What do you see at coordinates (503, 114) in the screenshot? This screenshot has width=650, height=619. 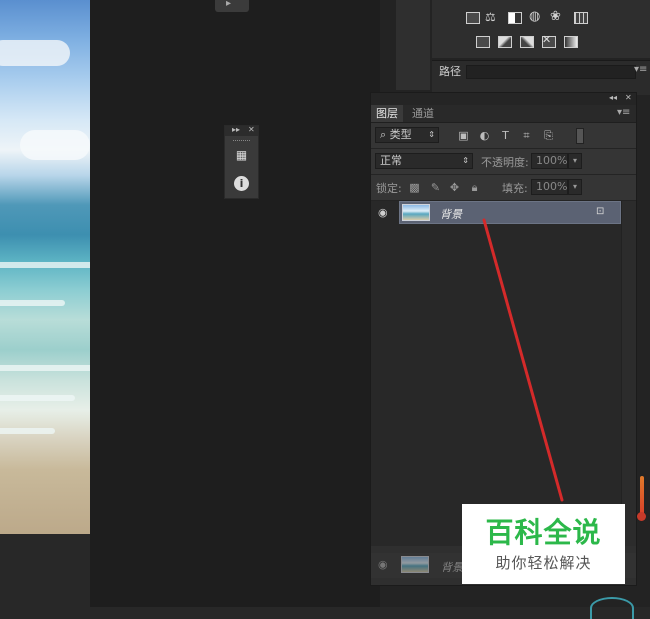 I see `layers-panel-tabs: 图层 通道 ▾≡` at bounding box center [503, 114].